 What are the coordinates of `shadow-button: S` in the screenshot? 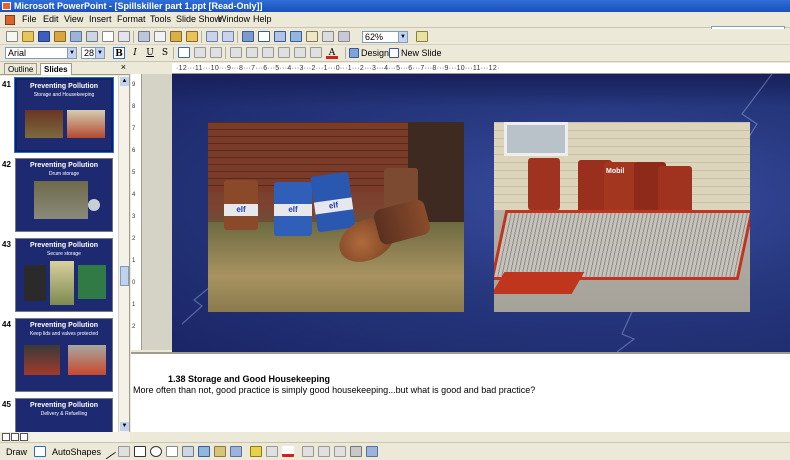 It's located at (165, 53).